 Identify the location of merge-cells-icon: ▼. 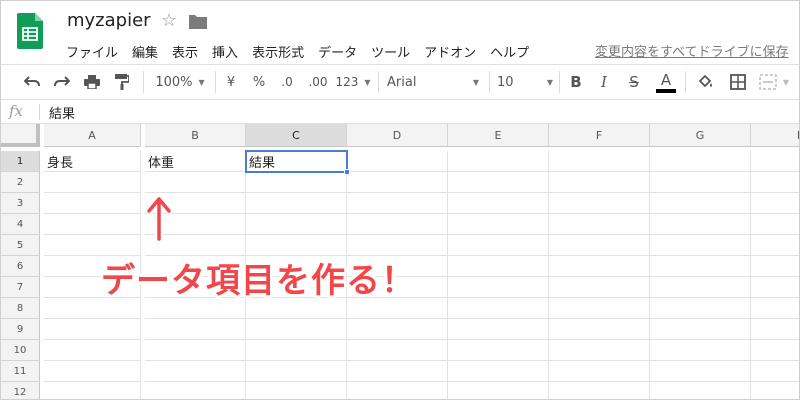
(774, 82).